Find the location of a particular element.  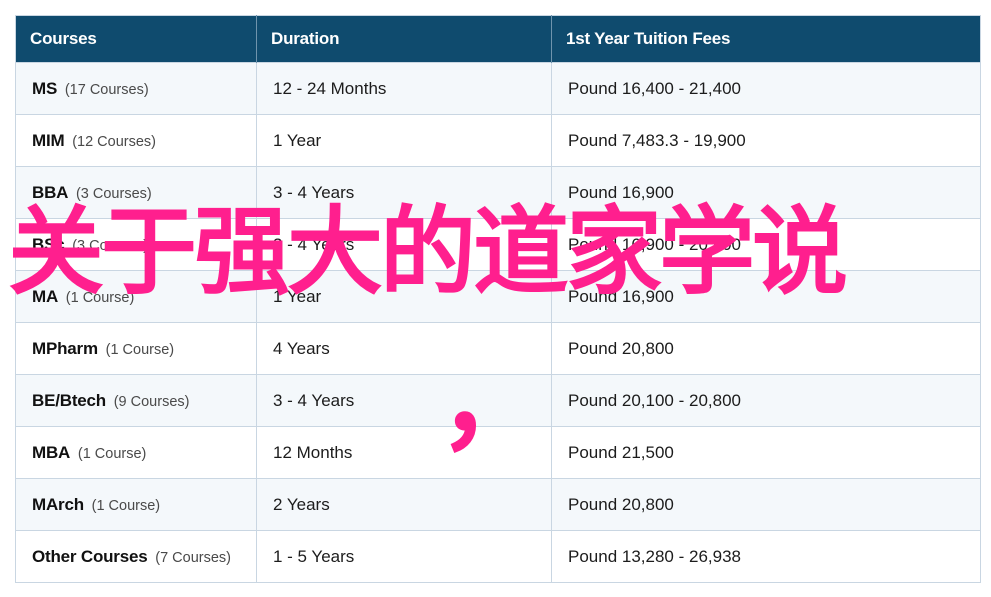

table-row: MPharm (1 Course) 4 Years Pound 20,800 is located at coordinates (498, 348).